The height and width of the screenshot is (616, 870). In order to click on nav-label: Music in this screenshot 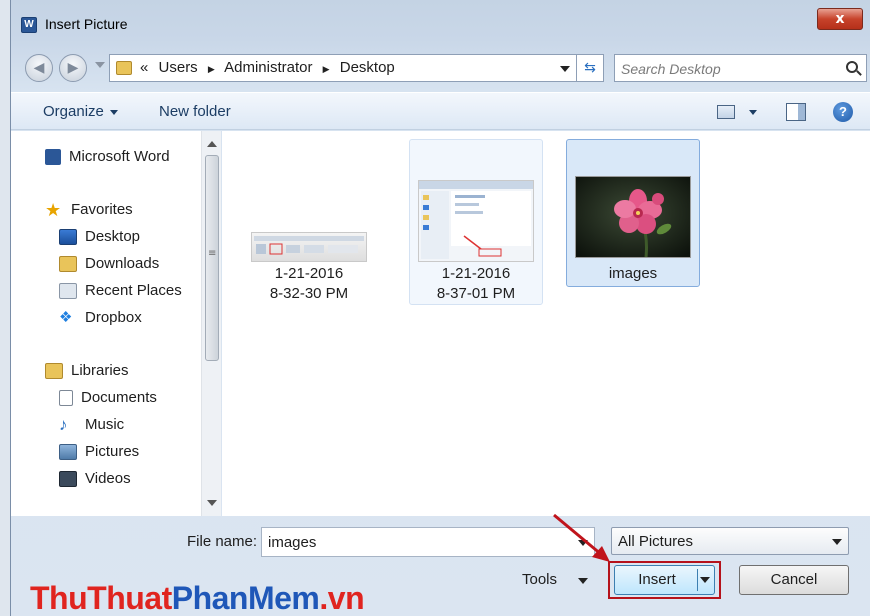, I will do `click(105, 424)`.